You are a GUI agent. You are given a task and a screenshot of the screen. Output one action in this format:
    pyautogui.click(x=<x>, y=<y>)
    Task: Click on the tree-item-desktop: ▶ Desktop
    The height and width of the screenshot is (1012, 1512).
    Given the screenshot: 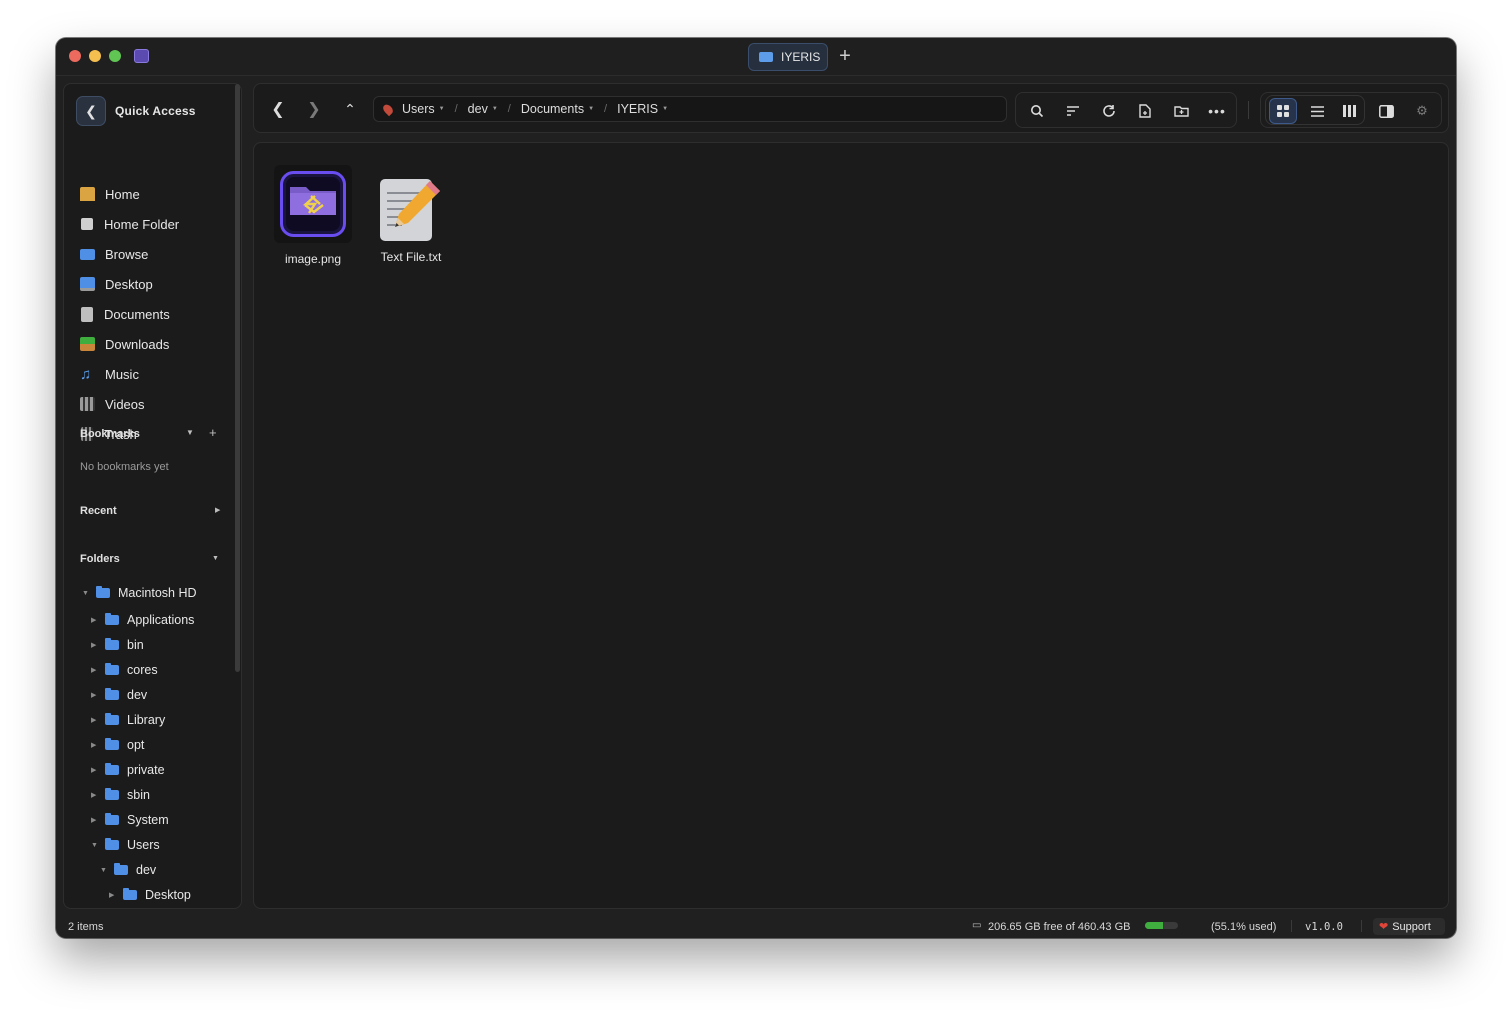 What is the action you would take?
    pyautogui.click(x=150, y=895)
    